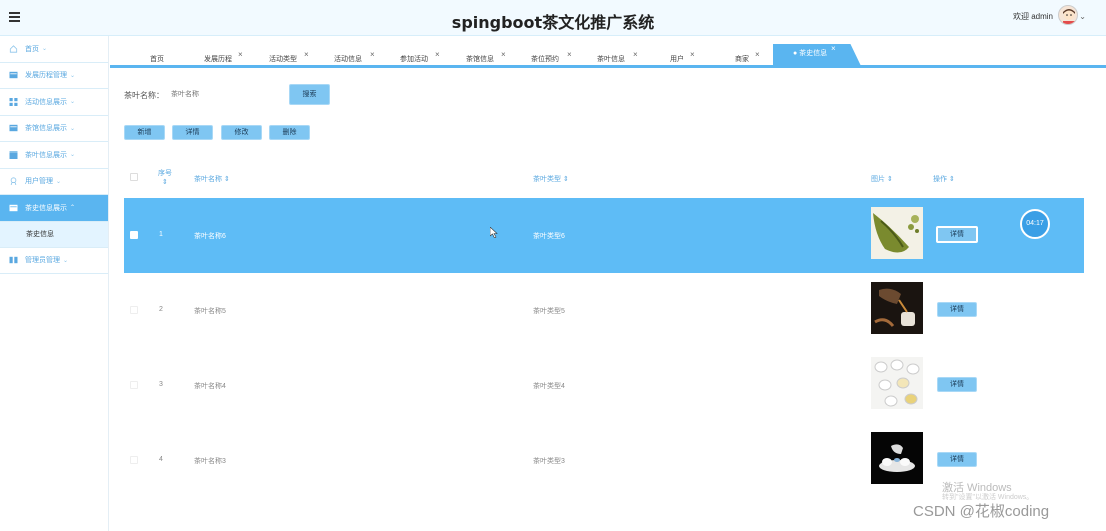 The width and height of the screenshot is (1106, 531). Describe the element at coordinates (46, 76) in the screenshot. I see `sidebar-item-label: 发展历程管理` at that location.